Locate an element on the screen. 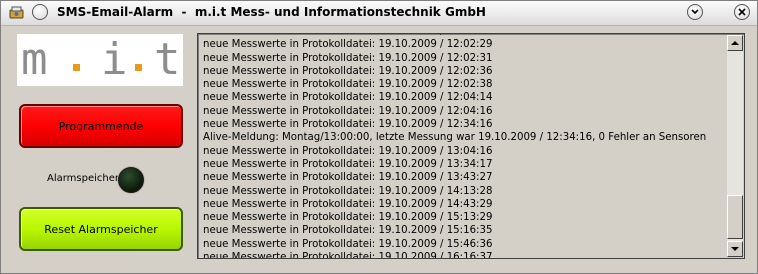 The image size is (758, 274). scroll-down-button is located at coordinates (735, 249).